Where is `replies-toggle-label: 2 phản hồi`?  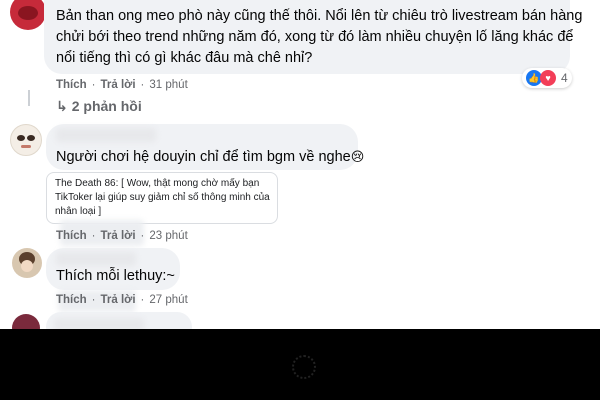 replies-toggle-label: 2 phản hồi is located at coordinates (106, 106).